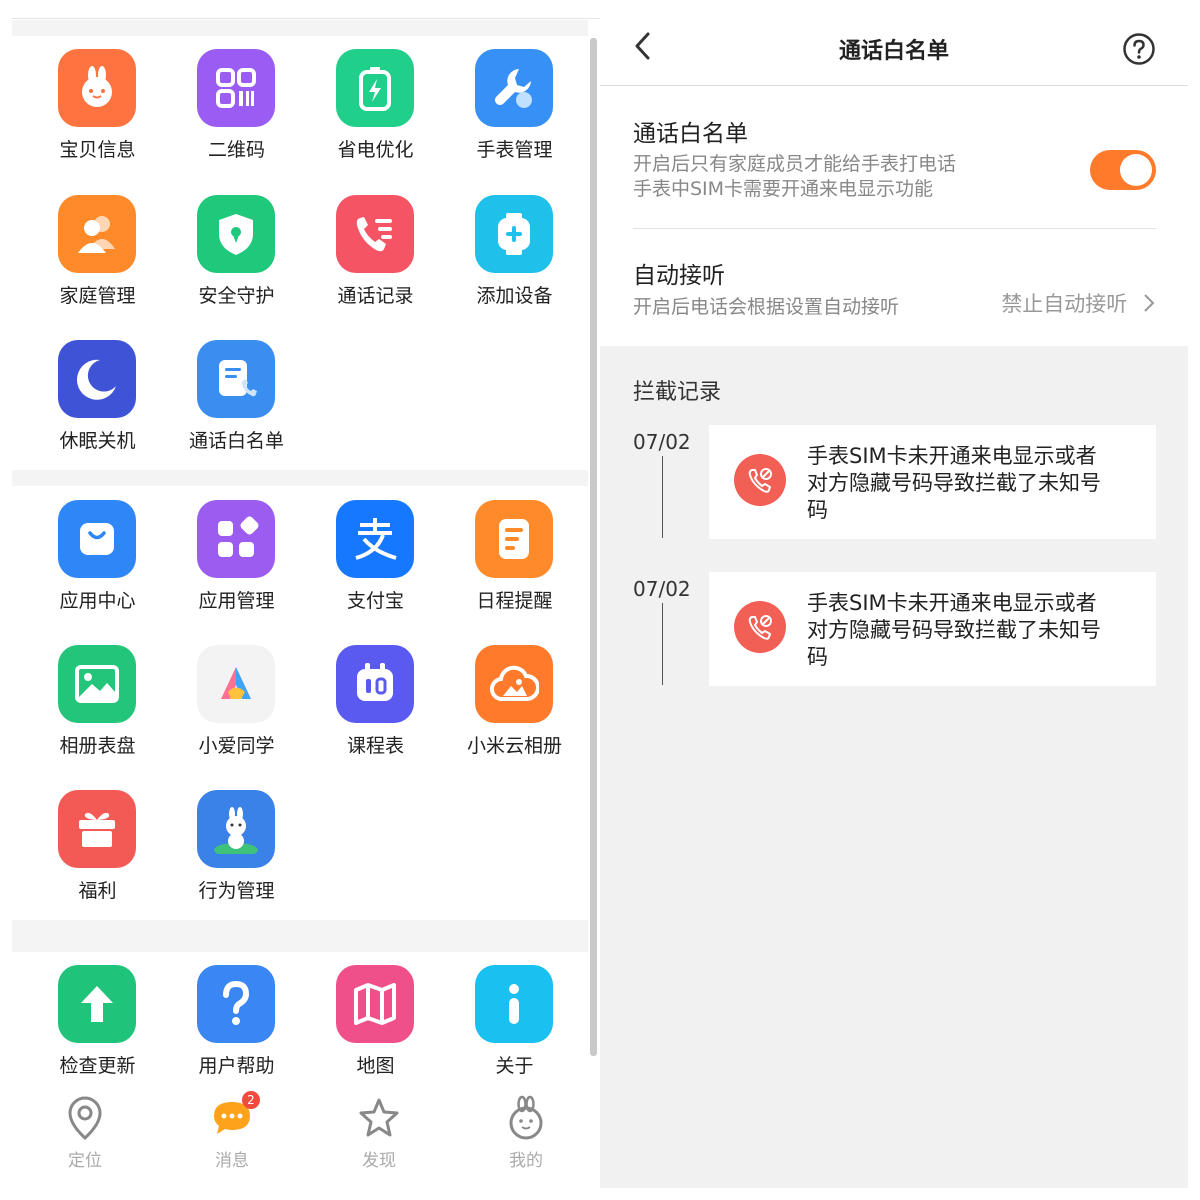  I want to click on app-label: 手表管理, so click(514, 150).